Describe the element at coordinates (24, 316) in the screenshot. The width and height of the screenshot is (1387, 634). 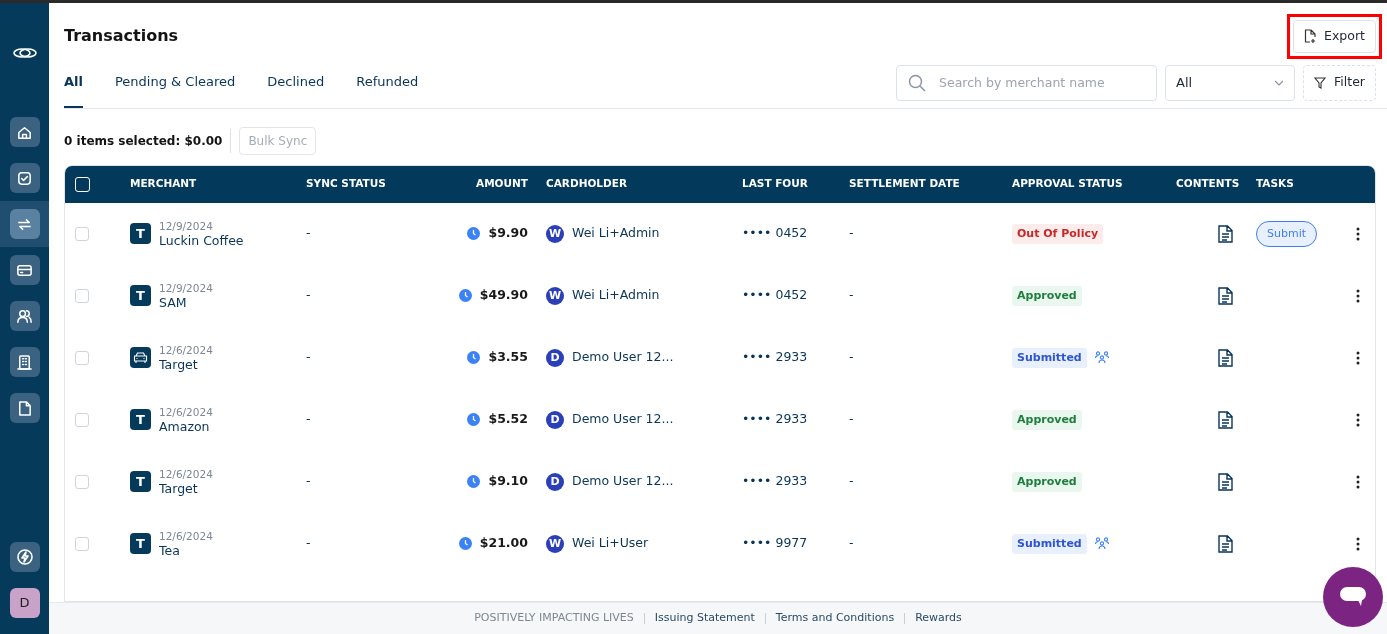
I see `people-icon` at that location.